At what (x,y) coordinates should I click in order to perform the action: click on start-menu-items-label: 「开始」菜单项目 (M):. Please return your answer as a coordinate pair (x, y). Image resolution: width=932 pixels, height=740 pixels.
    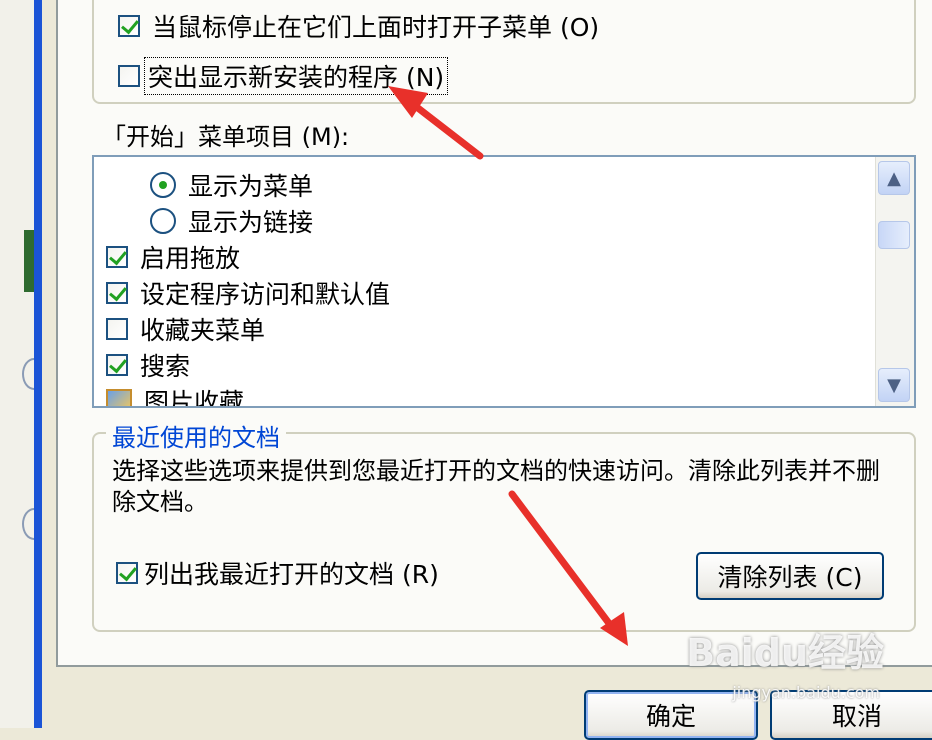
    Looking at the image, I should click on (226, 137).